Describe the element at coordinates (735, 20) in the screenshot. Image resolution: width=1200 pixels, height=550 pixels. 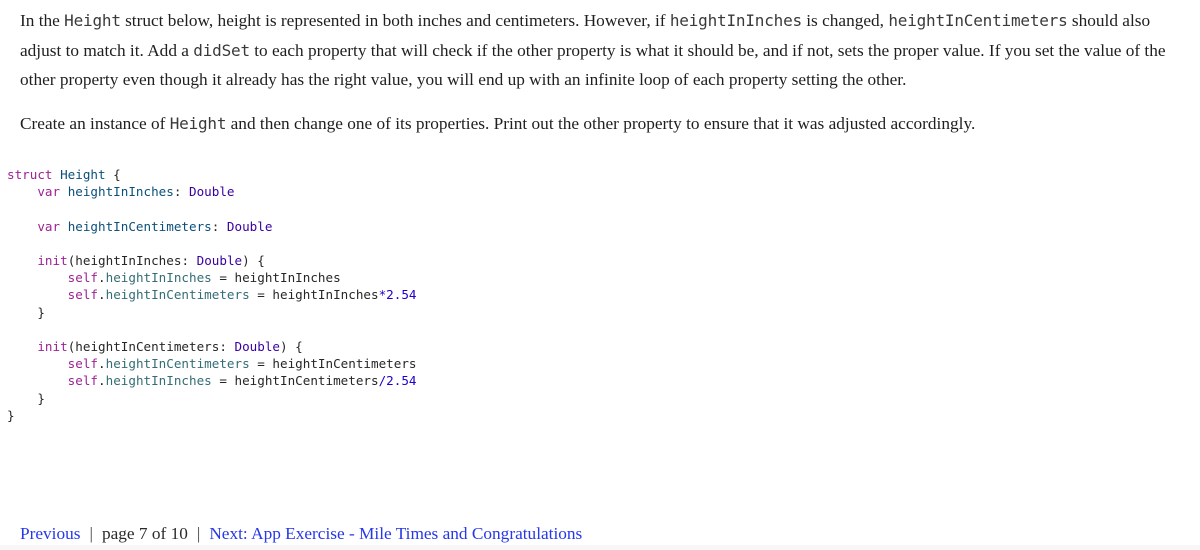
I see `inline-code: heightInInches` at that location.